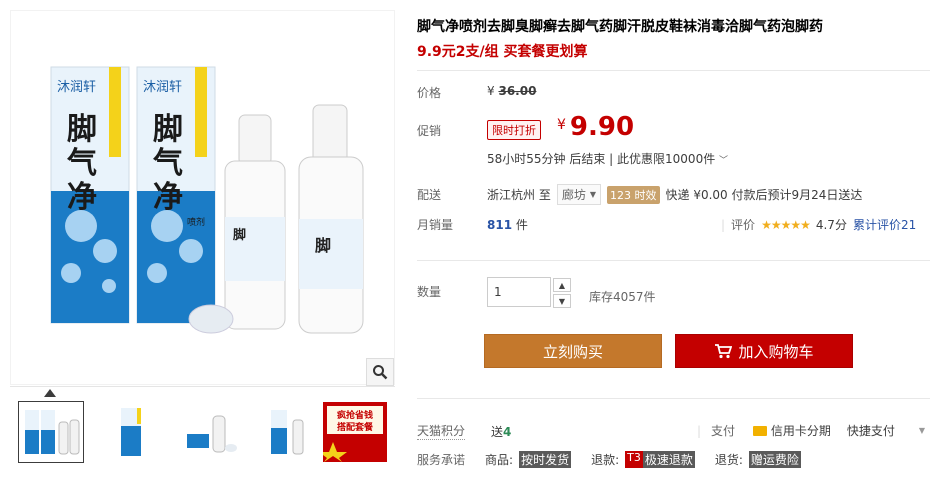 The width and height of the screenshot is (930, 481). Describe the element at coordinates (287, 432) in the screenshot. I see `thumb4-image` at that location.